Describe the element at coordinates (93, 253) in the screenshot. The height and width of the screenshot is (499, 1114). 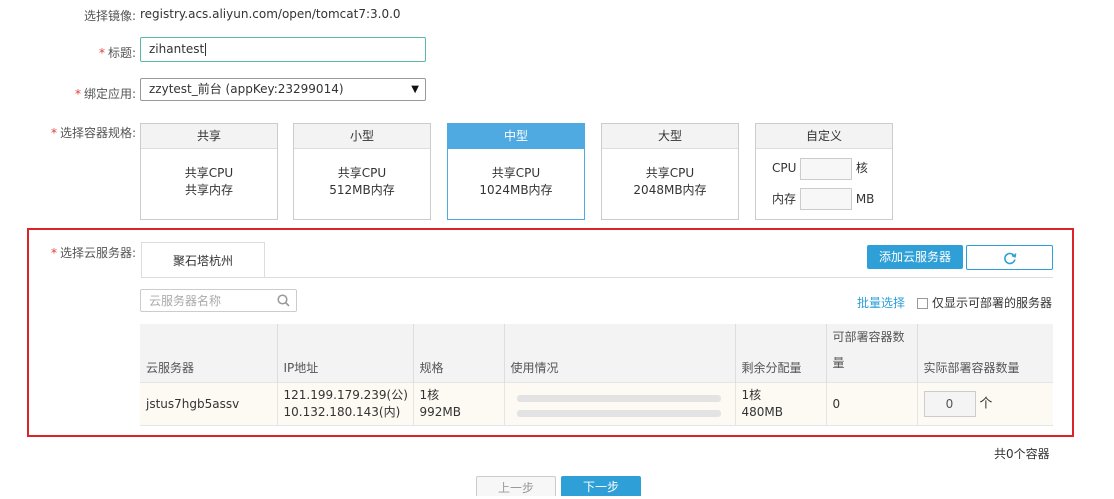
I see `server-label: * 选择云服务器:` at that location.